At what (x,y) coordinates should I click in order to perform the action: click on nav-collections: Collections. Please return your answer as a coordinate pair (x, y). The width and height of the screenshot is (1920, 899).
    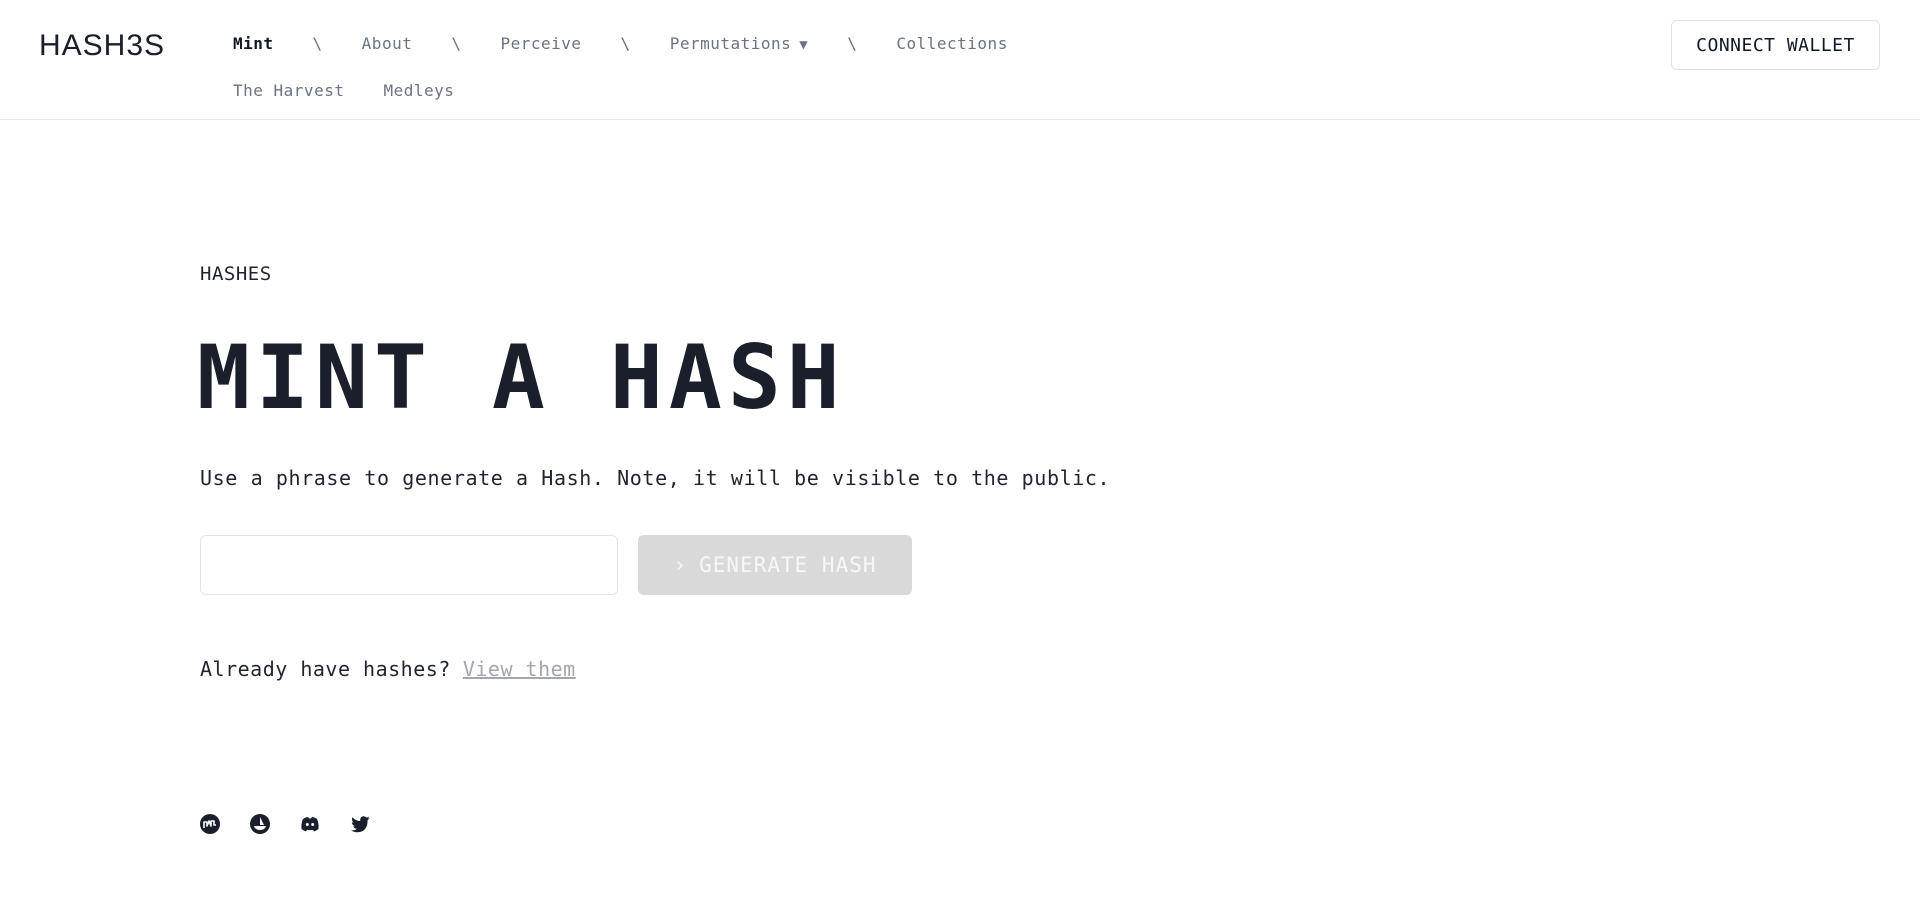
    Looking at the image, I should click on (951, 43).